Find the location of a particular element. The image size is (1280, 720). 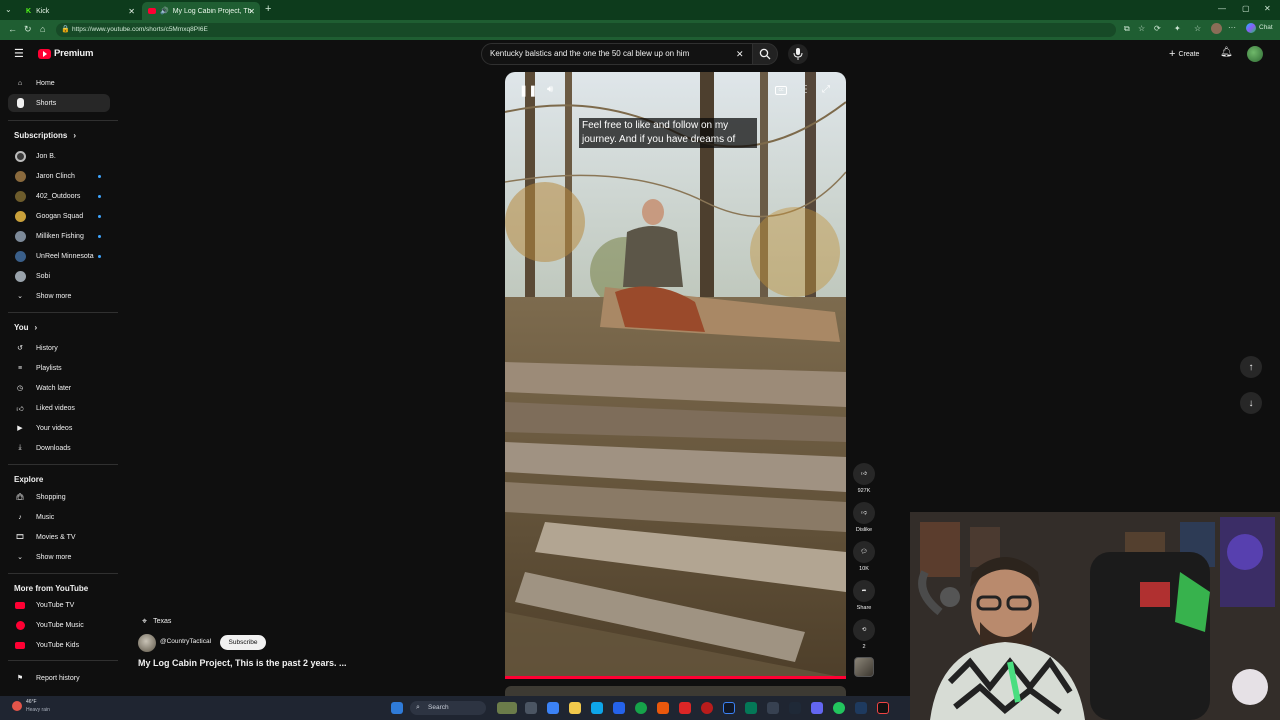

copilot-icon is located at coordinates (1251, 28).